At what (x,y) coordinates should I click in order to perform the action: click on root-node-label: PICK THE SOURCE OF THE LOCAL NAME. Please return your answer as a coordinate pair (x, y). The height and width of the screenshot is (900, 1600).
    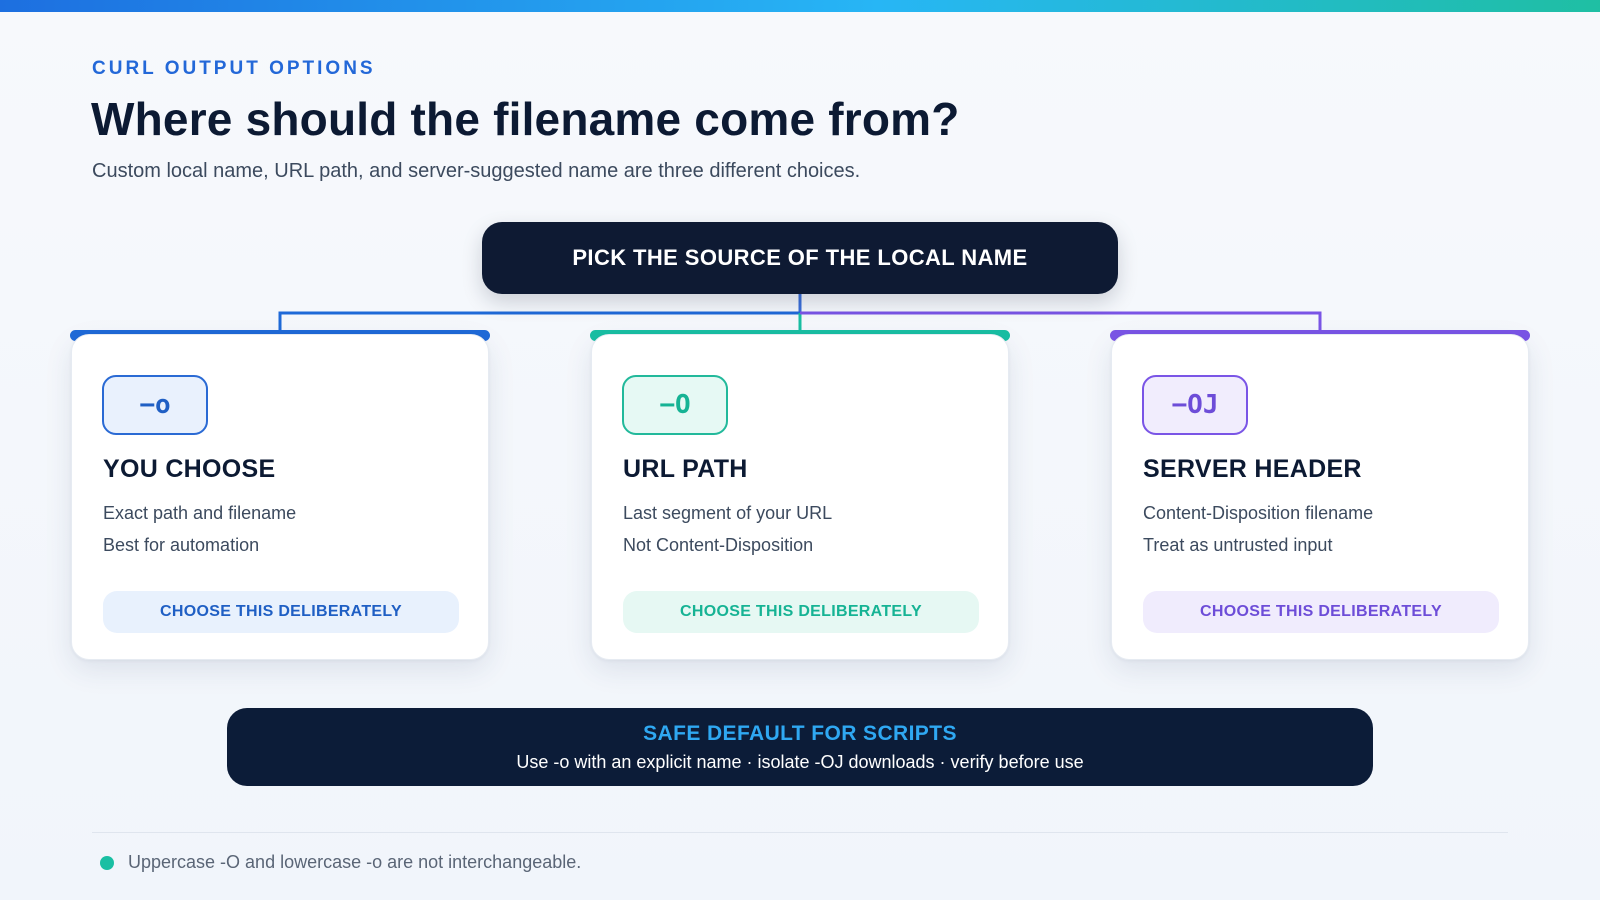
    Looking at the image, I should click on (800, 257).